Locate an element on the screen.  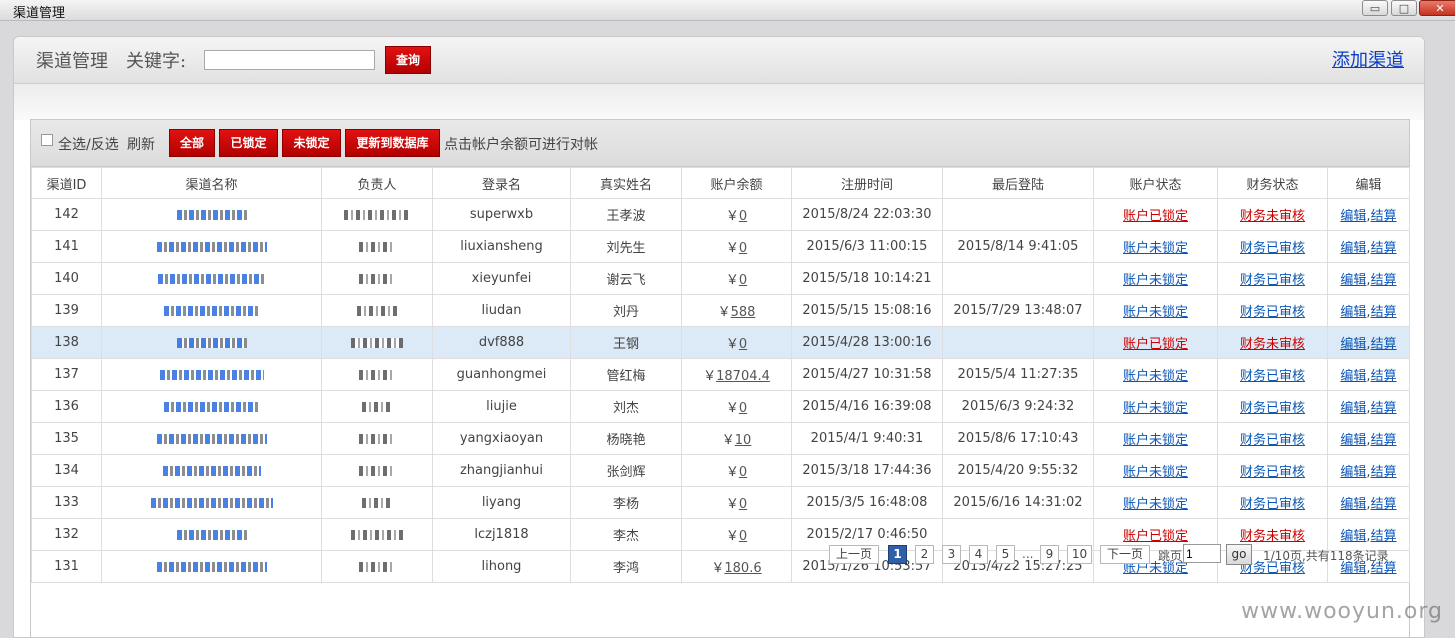
cell-login: guanhongmei is located at coordinates (501, 374).